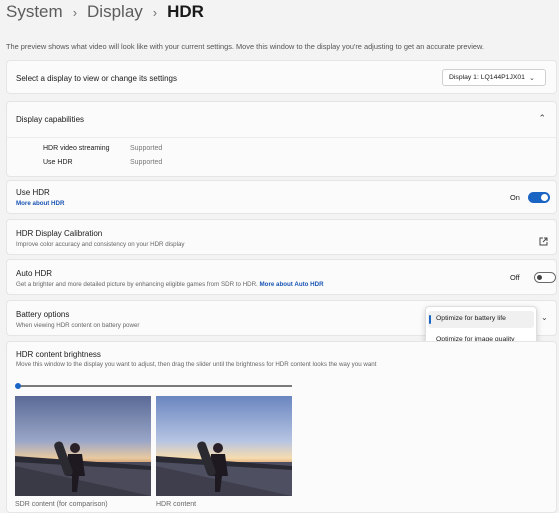  What do you see at coordinates (281, 119) in the screenshot?
I see `capabilities-header: Display capabilities ⌃` at bounding box center [281, 119].